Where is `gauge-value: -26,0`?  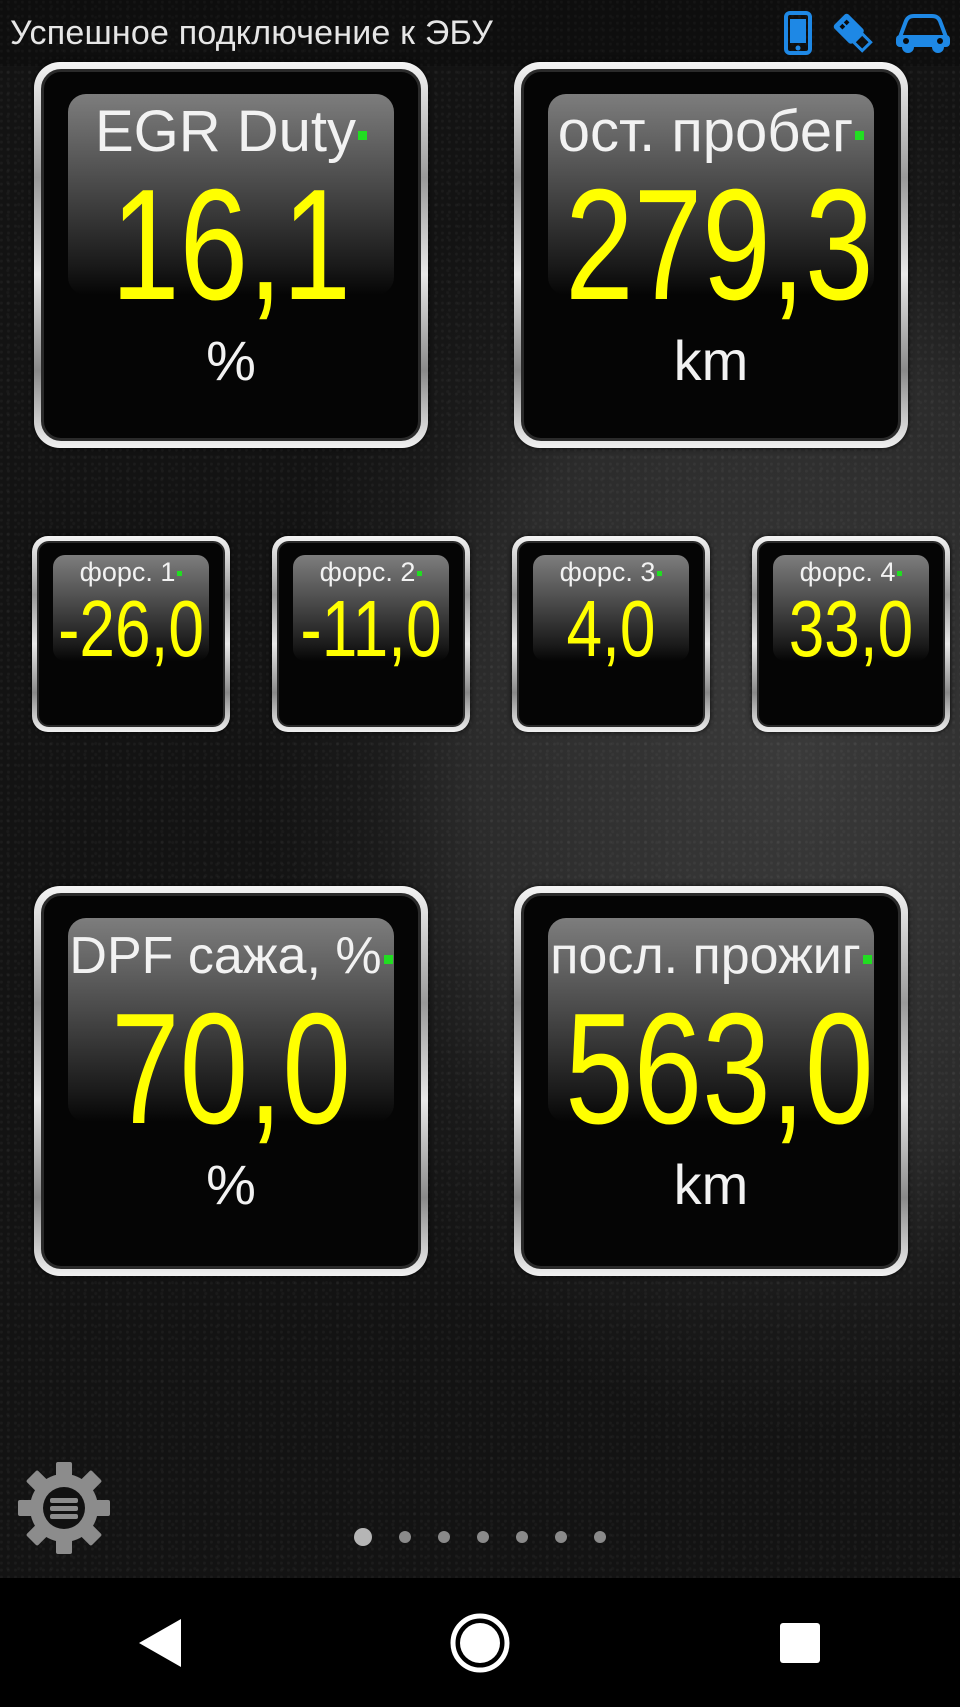 gauge-value: -26,0 is located at coordinates (131, 628).